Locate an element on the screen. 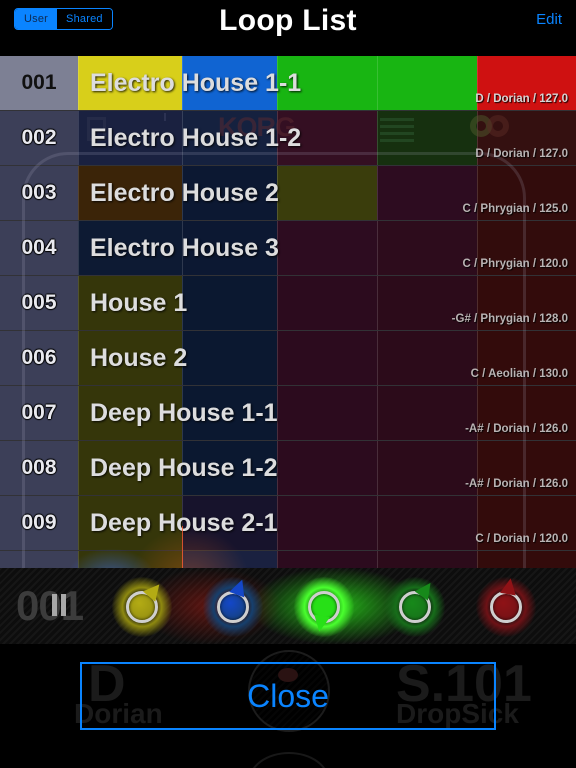 This screenshot has width=576, height=768. row-number: 001 is located at coordinates (39, 82).